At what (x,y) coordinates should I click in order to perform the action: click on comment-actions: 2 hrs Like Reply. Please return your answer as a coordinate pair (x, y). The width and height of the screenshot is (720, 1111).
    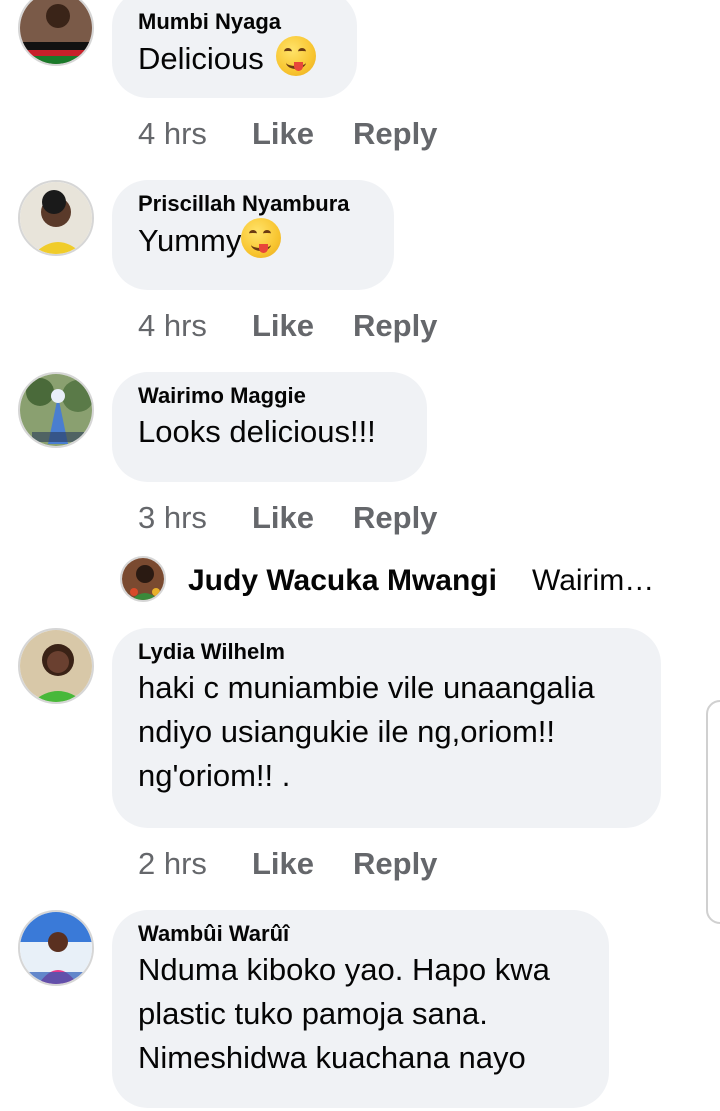
    Looking at the image, I should click on (338, 864).